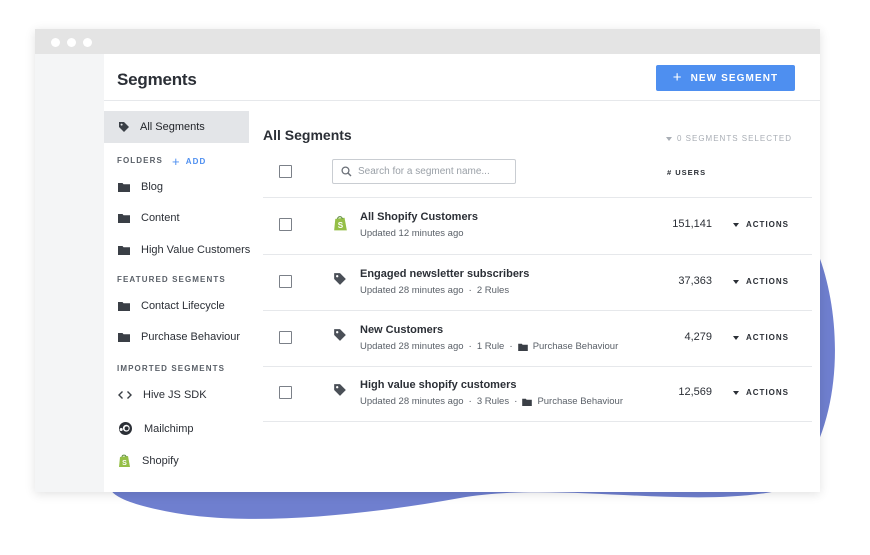  Describe the element at coordinates (698, 337) in the screenshot. I see `user-count: 4,279` at that location.